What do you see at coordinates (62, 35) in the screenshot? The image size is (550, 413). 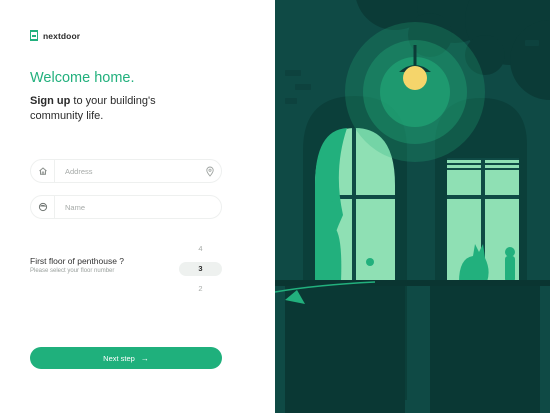 I see `brand-name: nextdoor` at bounding box center [62, 35].